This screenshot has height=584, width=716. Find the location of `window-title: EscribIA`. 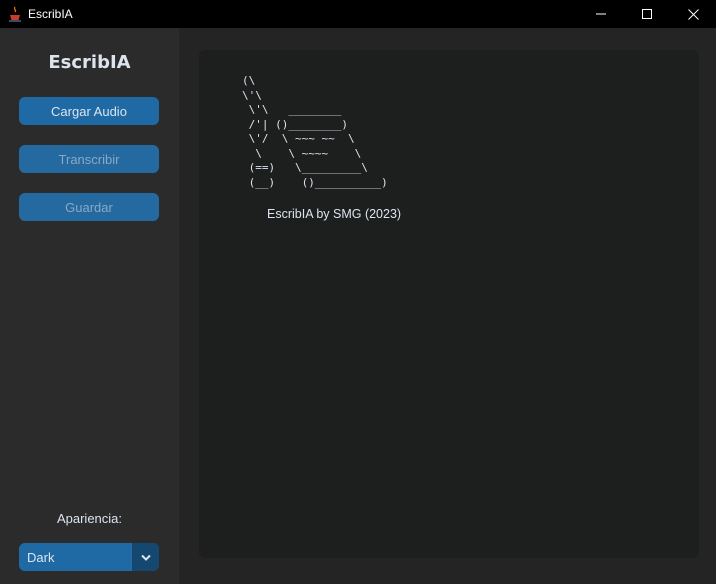

window-title: EscribIA is located at coordinates (50, 14).